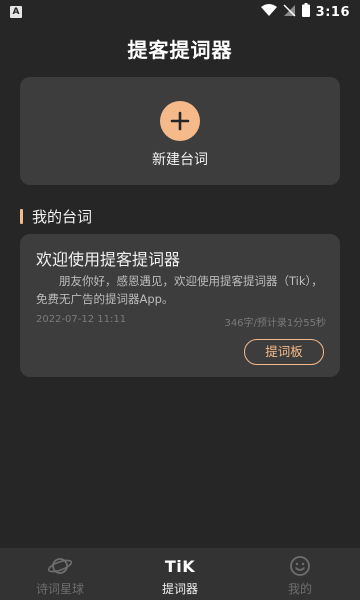 This screenshot has height=600, width=360. Describe the element at coordinates (284, 352) in the screenshot. I see `prompter-board-button: 提词板` at that location.